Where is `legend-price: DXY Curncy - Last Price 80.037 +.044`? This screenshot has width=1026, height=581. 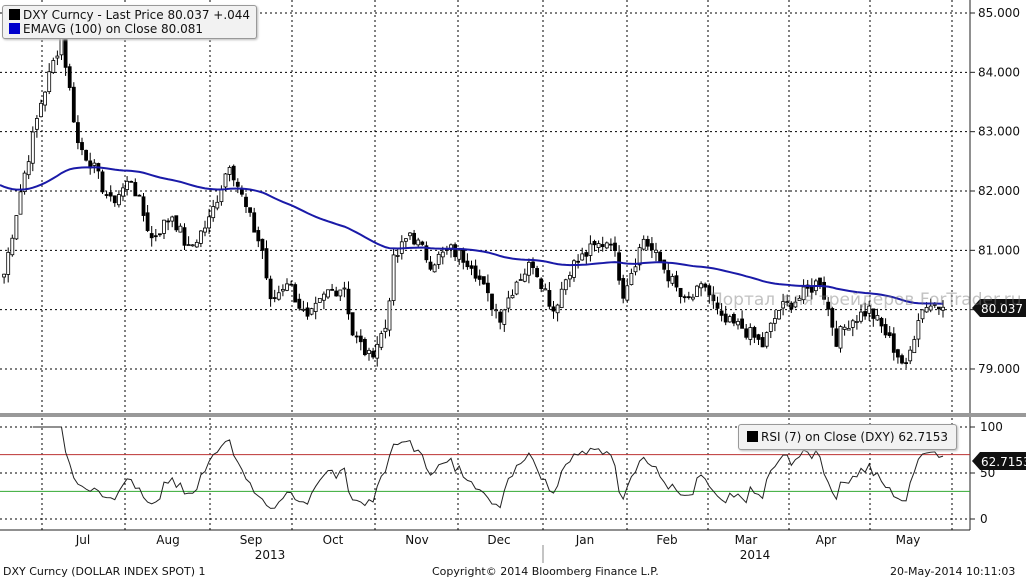
legend-price: DXY Curncy - Last Price 80.037 +.044 is located at coordinates (137, 15).